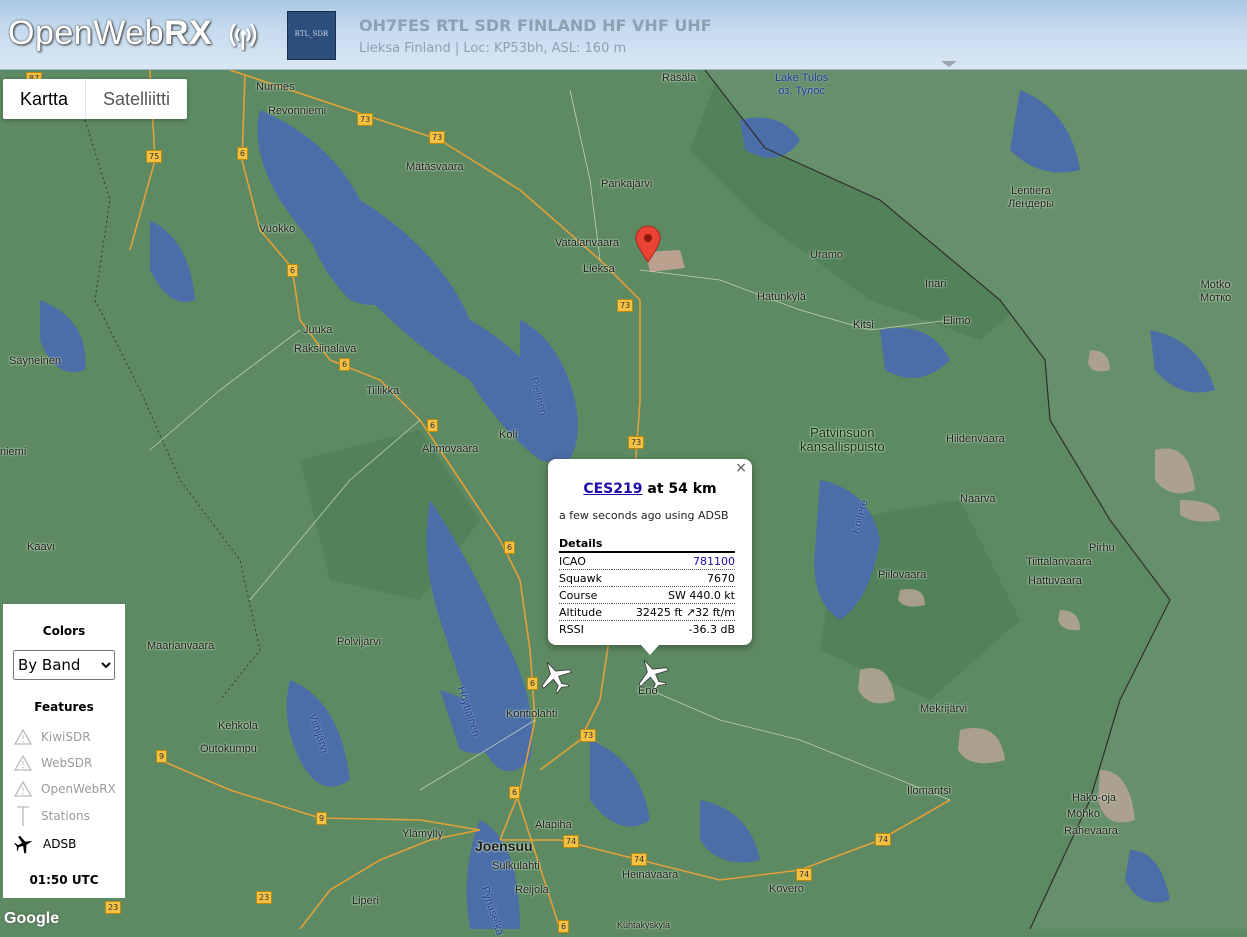 The image size is (1247, 937). What do you see at coordinates (325, 349) in the screenshot?
I see `place-label: Räksiinalava` at bounding box center [325, 349].